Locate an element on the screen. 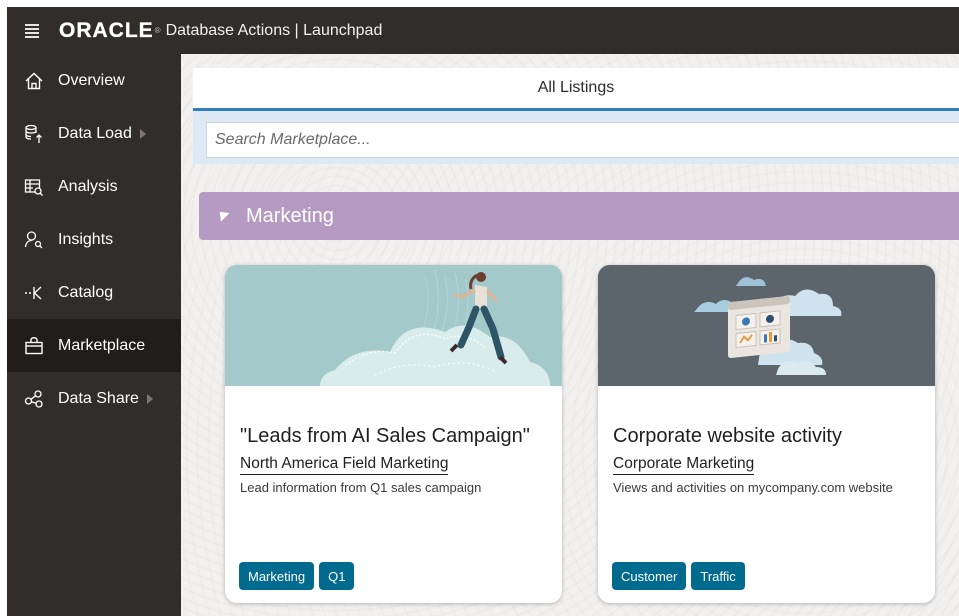  card-provider-link: North America Field Marketing is located at coordinates (344, 465).